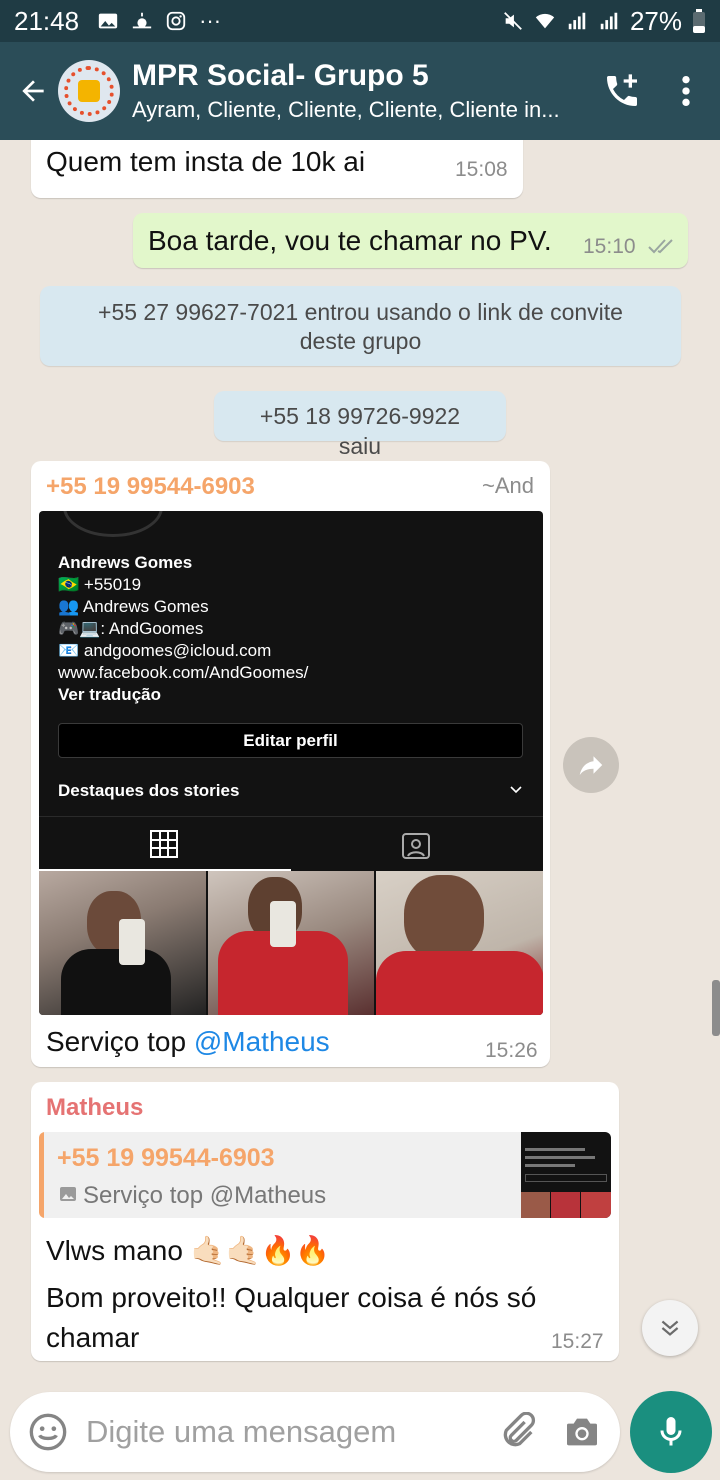 Image resolution: width=720 pixels, height=1480 pixels. Describe the element at coordinates (566, 1175) in the screenshot. I see `quoted-thumbnail` at that location.